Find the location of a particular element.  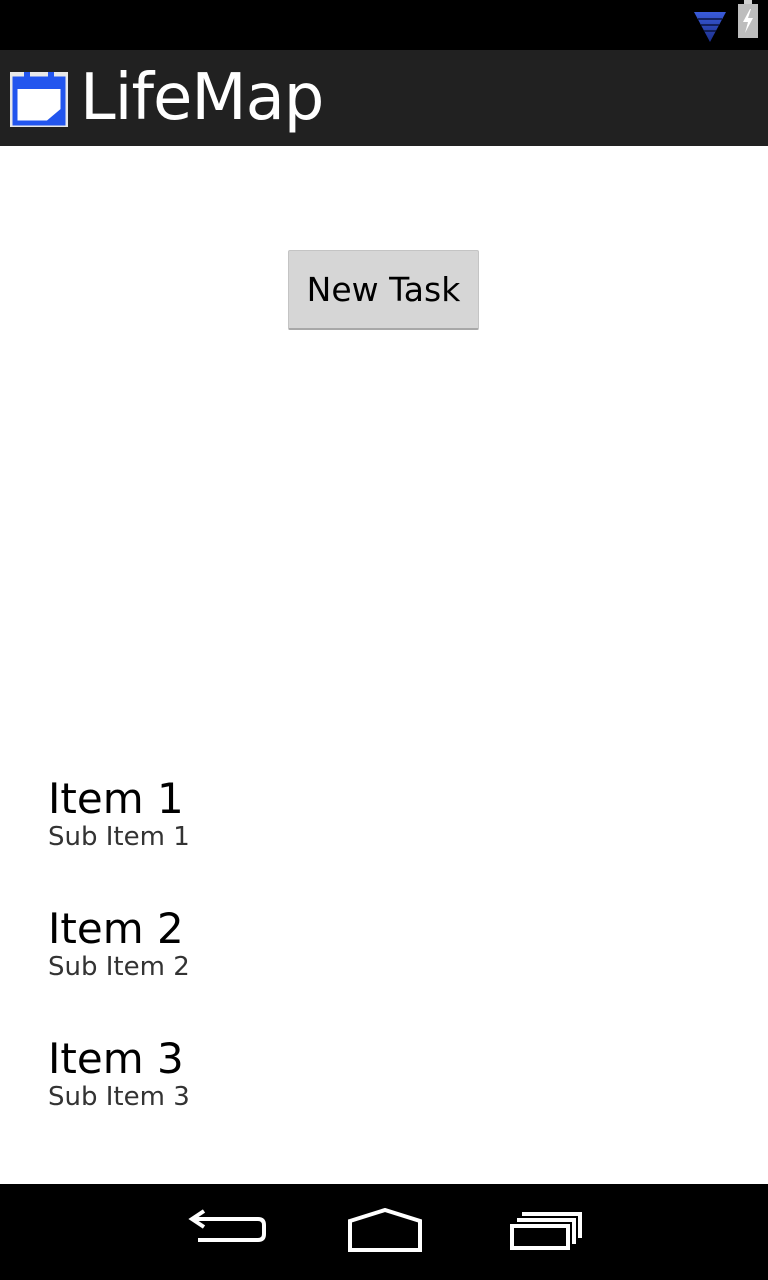

calendar-icon is located at coordinates (40, 99).